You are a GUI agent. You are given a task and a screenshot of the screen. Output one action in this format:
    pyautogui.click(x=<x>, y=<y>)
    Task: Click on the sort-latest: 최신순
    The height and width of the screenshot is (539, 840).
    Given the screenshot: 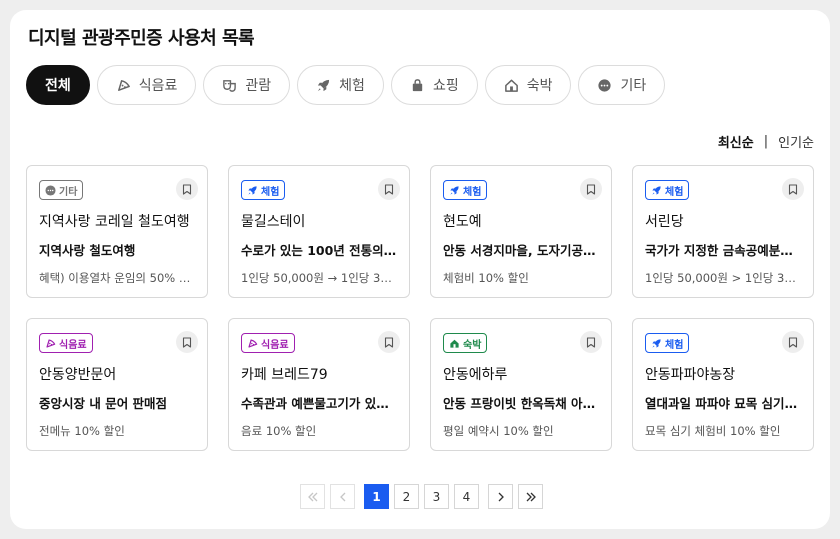 What is the action you would take?
    pyautogui.click(x=736, y=141)
    